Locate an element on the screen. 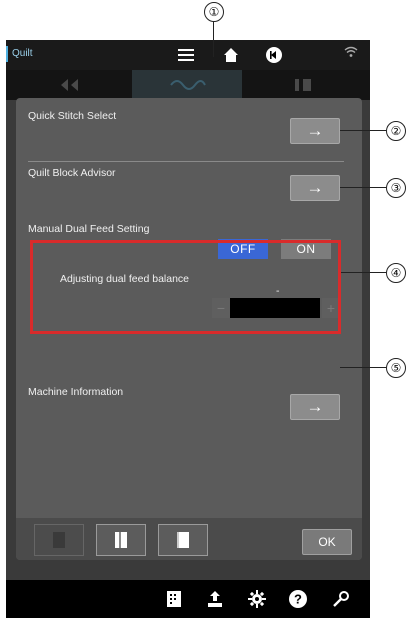  bottom-toolbar: ? is located at coordinates (188, 599).